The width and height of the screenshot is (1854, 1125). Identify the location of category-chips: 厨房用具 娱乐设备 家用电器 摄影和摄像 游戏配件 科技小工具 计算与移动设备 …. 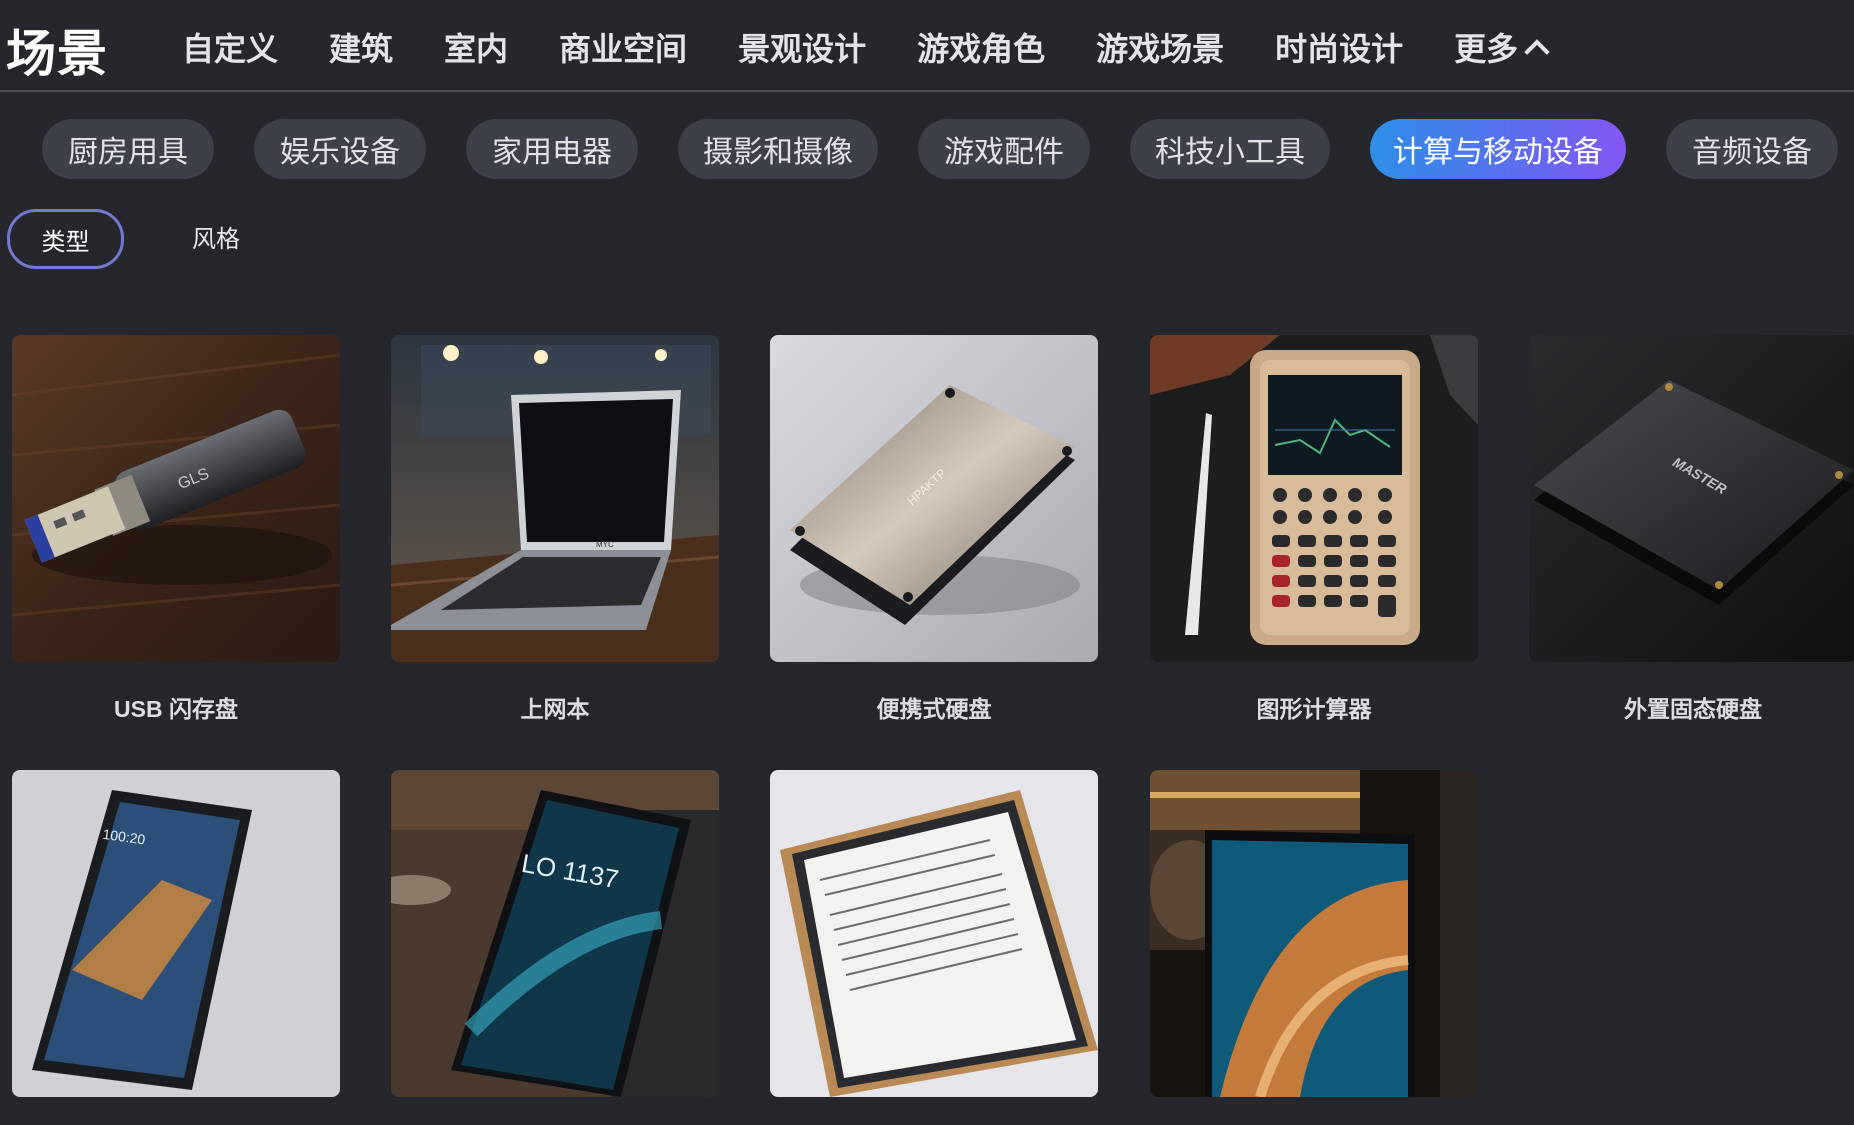
(927, 150).